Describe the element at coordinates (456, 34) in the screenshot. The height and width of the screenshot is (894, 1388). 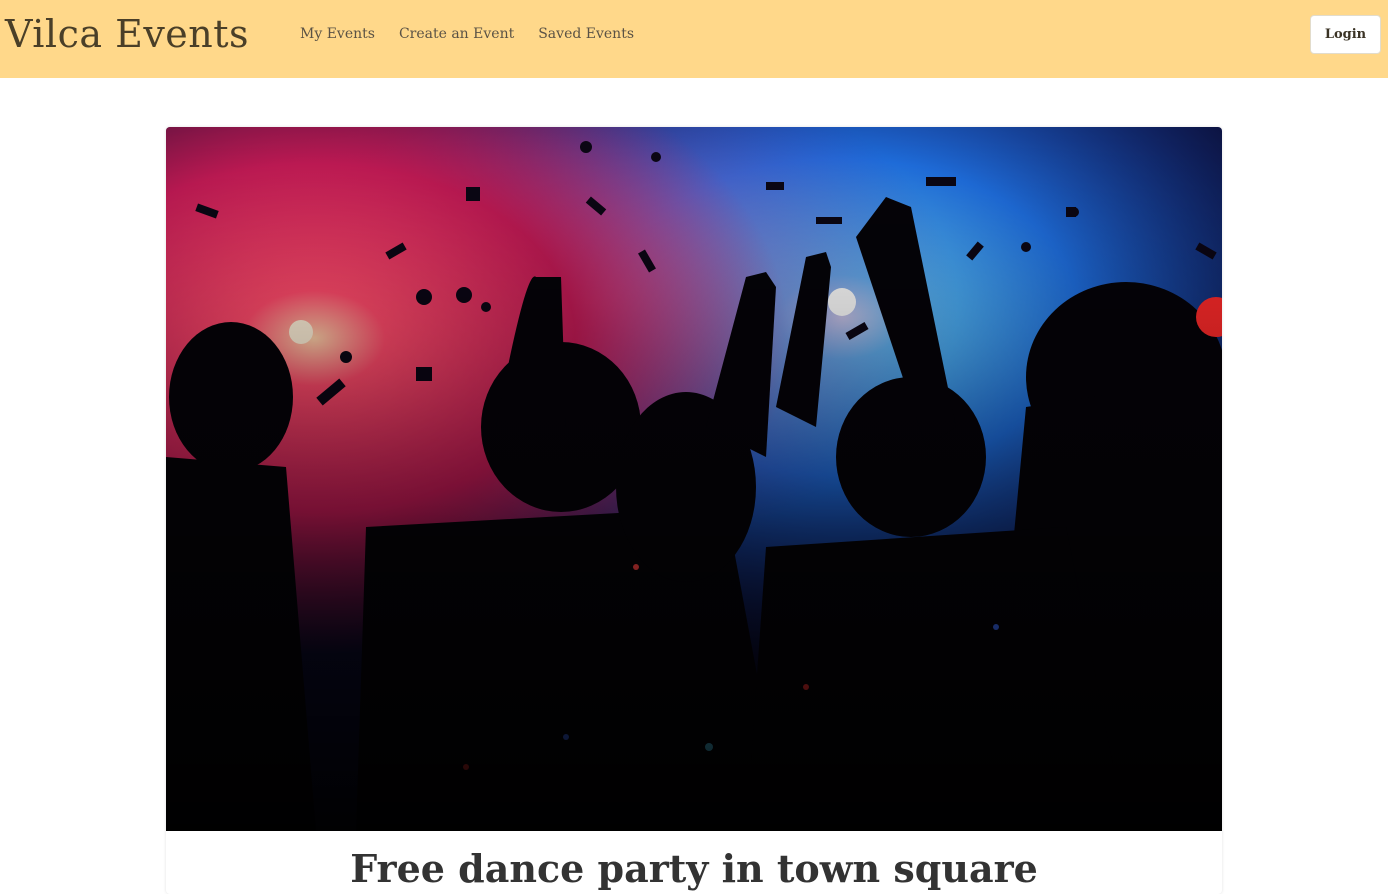
I see `nav-link-create-event: Create an Event` at that location.